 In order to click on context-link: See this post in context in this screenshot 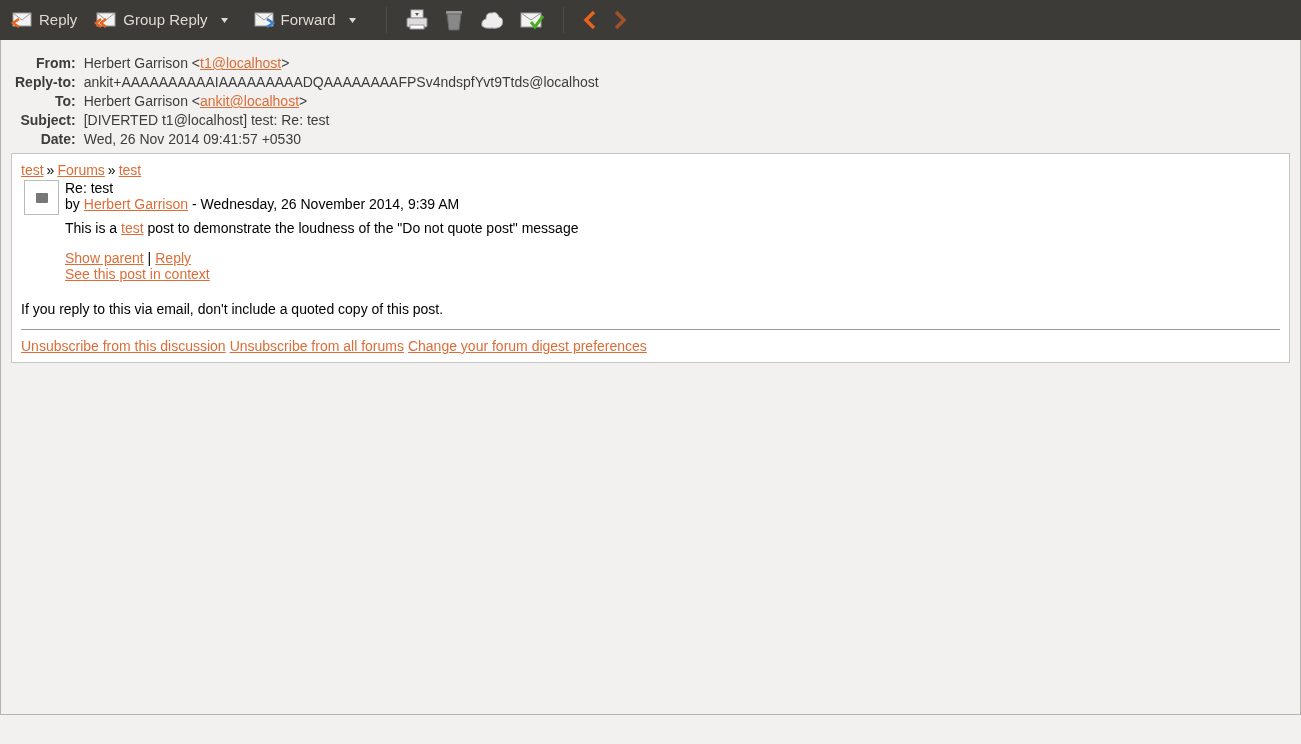, I will do `click(137, 274)`.